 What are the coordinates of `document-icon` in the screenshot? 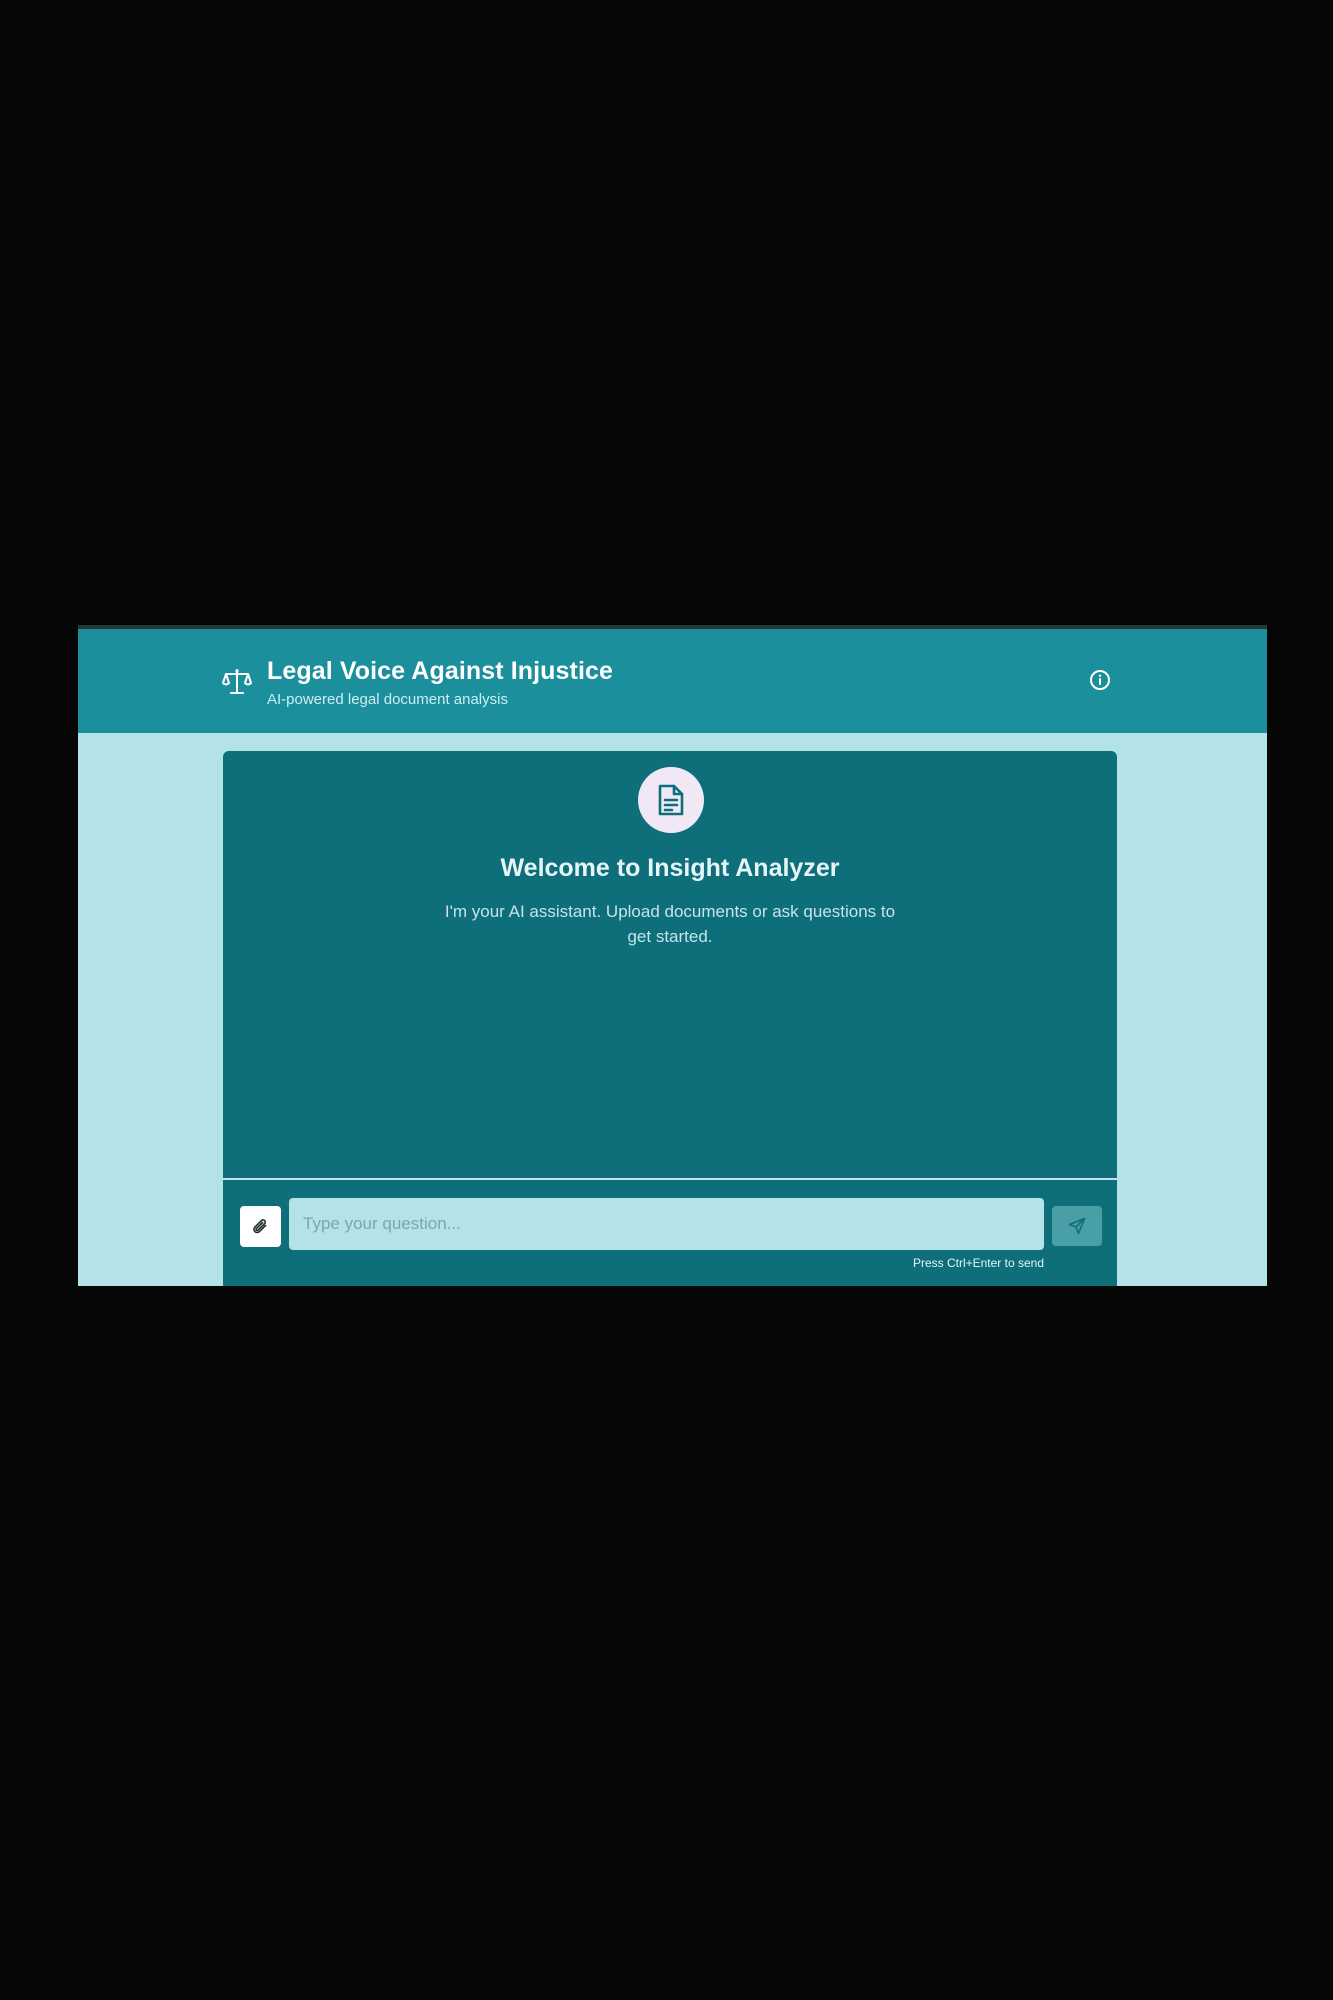 It's located at (671, 800).